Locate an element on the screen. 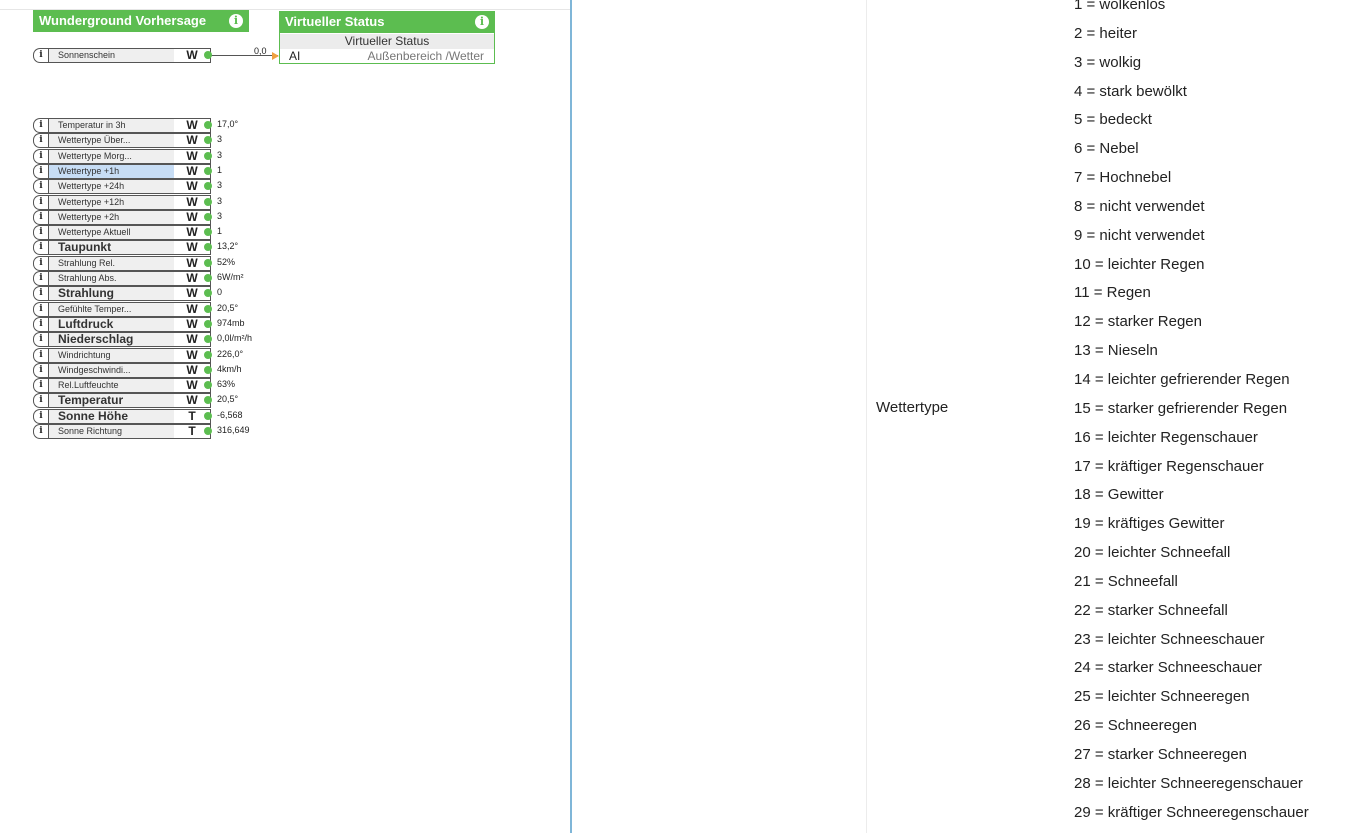 This screenshot has height=833, width=1353. output-row: i Wettertype +24h W 3 is located at coordinates (153, 187).